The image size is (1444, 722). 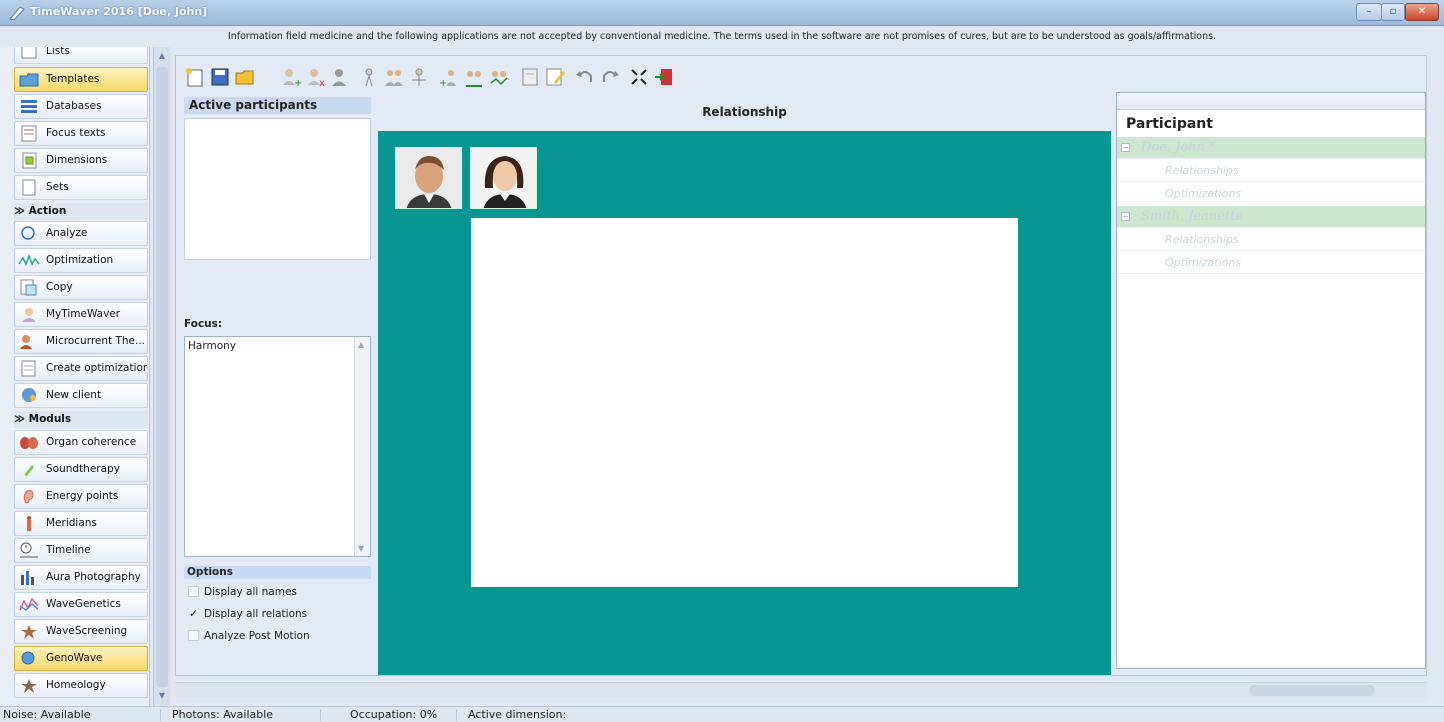 What do you see at coordinates (81, 395) in the screenshot?
I see `nav-item-new-client: New client` at bounding box center [81, 395].